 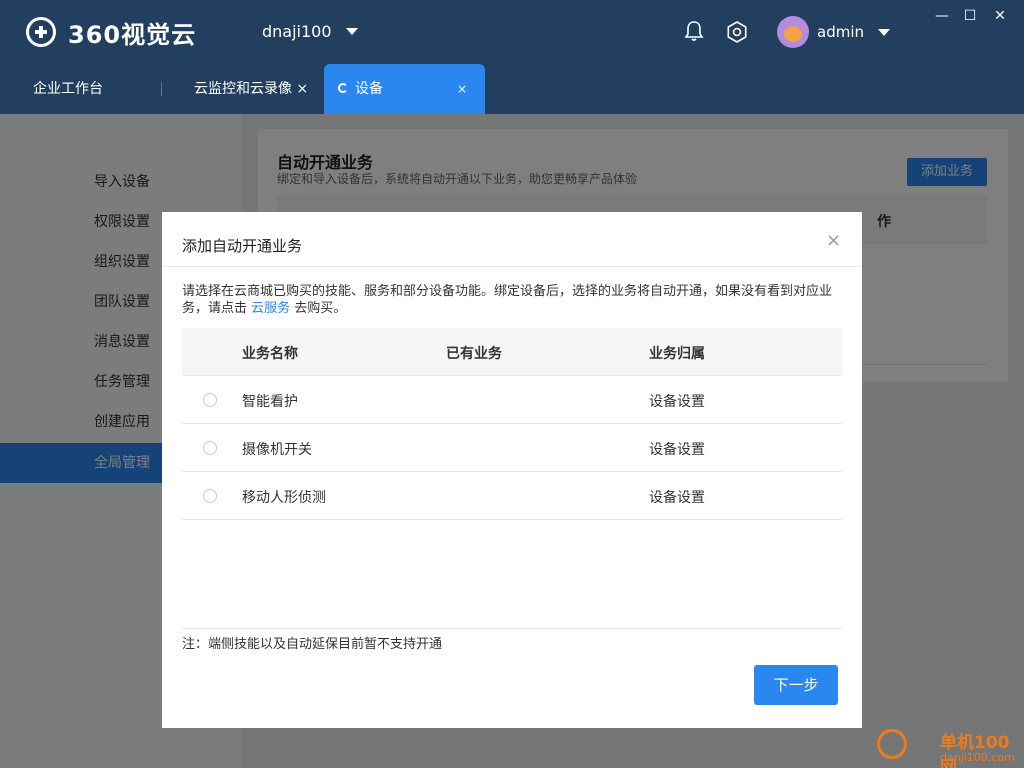 What do you see at coordinates (312, 644) in the screenshot?
I see `dialog-note: 注：端侧技能以及自动延保目前暂不支持开通` at bounding box center [312, 644].